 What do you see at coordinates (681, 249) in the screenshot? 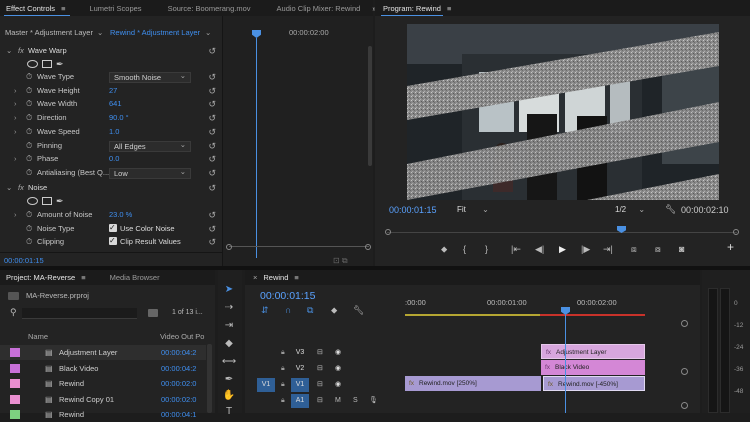
I see `export-frame-icon: ◙` at bounding box center [681, 249].